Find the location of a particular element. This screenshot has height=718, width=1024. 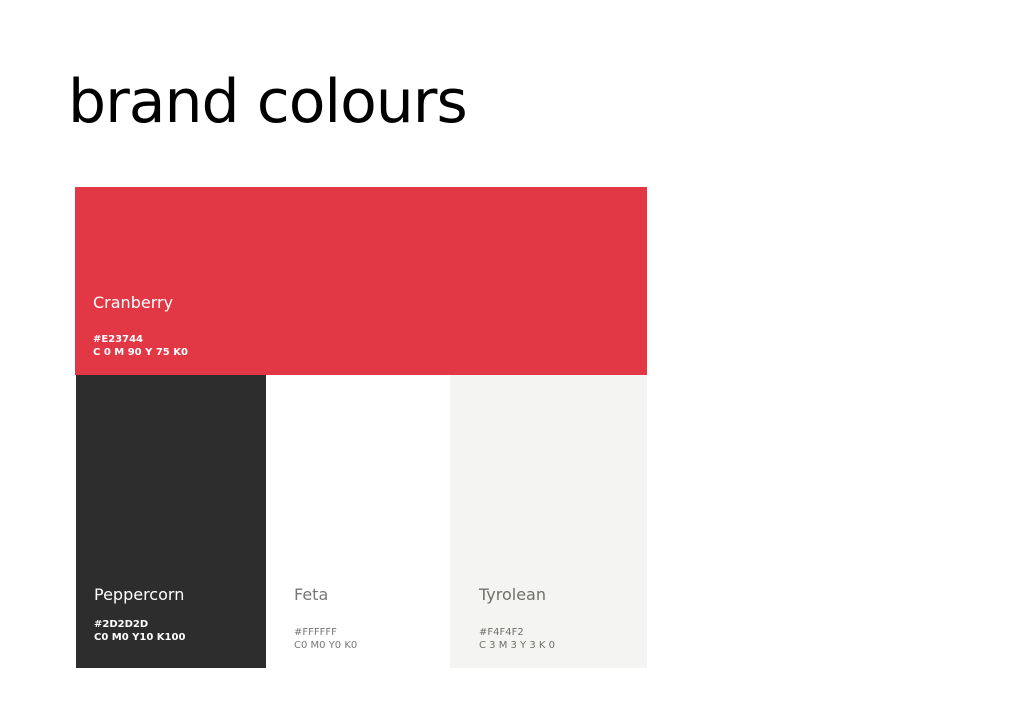

swatch-codes: #FFFFFF C0 M0 Y0 K0 is located at coordinates (325, 639).